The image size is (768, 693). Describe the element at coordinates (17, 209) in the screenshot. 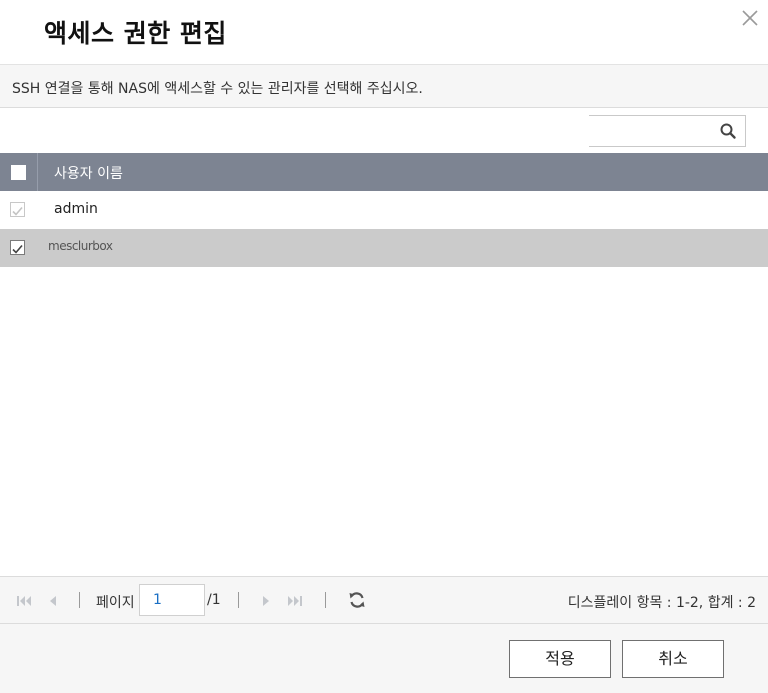

I see `row-checkbox-disabled` at that location.